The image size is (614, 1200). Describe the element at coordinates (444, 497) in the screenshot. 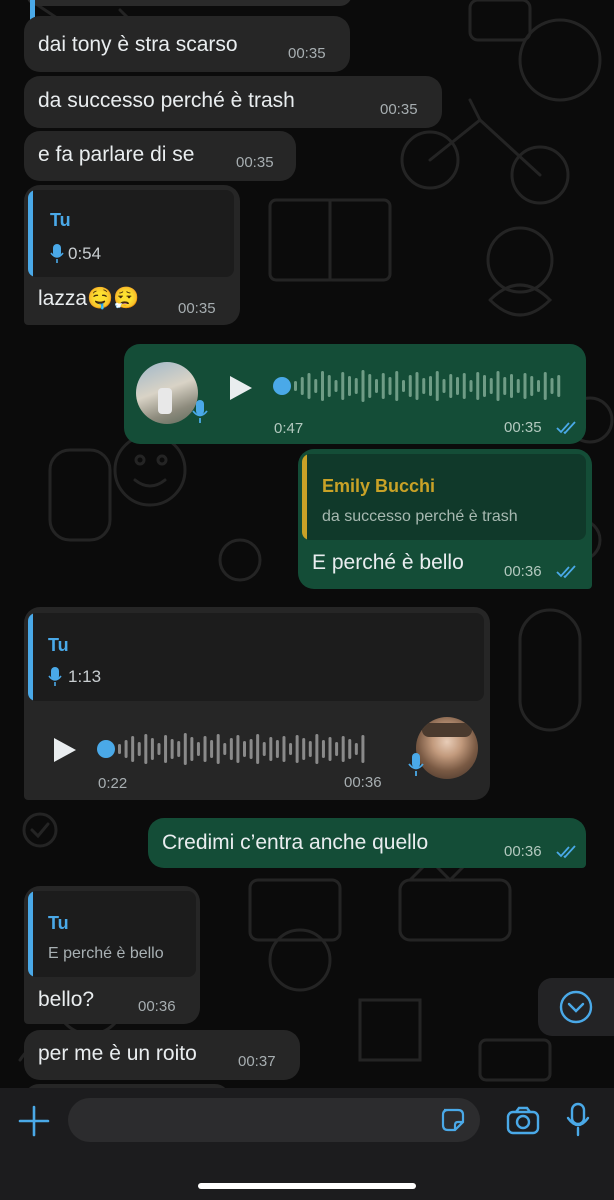

I see `quoted-message: Emily Bucchi da successo perché è trash` at that location.